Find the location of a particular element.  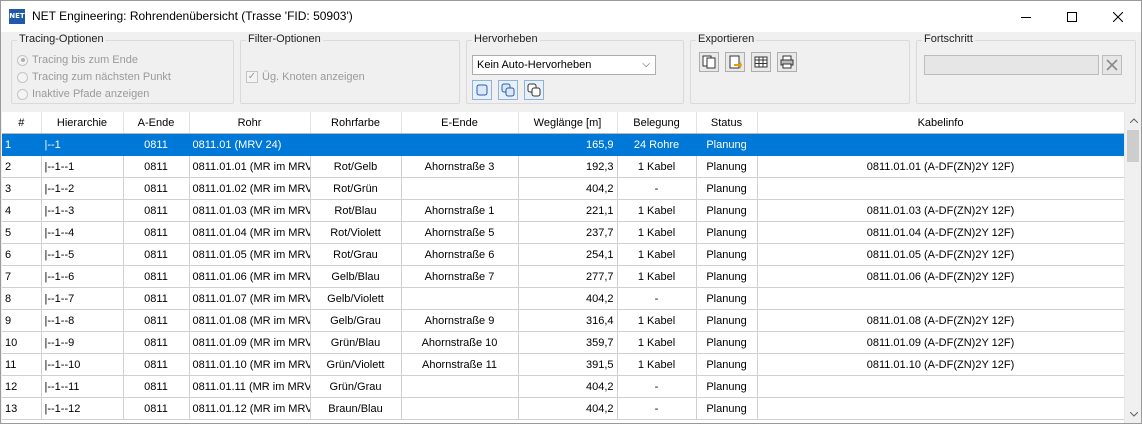

cell-e-end: Ahornstraße 7 is located at coordinates (460, 276).